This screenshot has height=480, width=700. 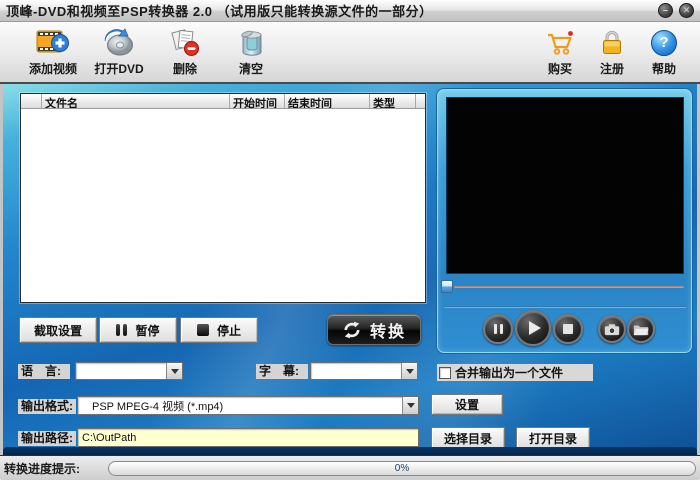 What do you see at coordinates (202, 330) in the screenshot?
I see `stop-icon` at bounding box center [202, 330].